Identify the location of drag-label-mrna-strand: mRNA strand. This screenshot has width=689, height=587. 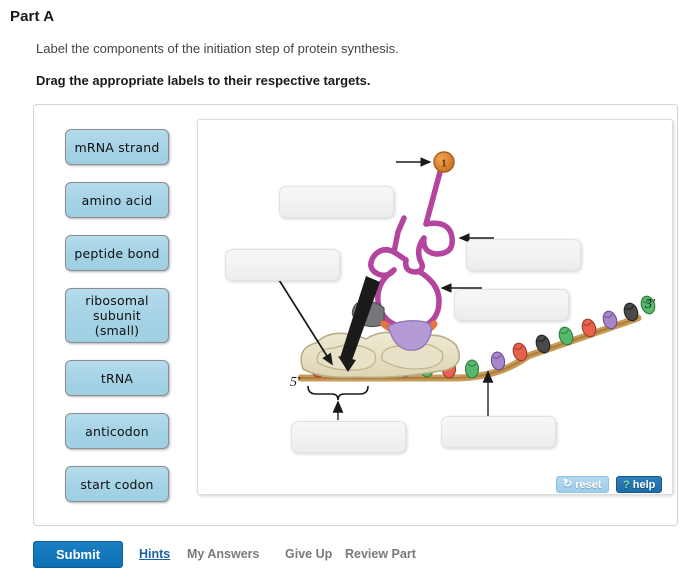
(117, 147).